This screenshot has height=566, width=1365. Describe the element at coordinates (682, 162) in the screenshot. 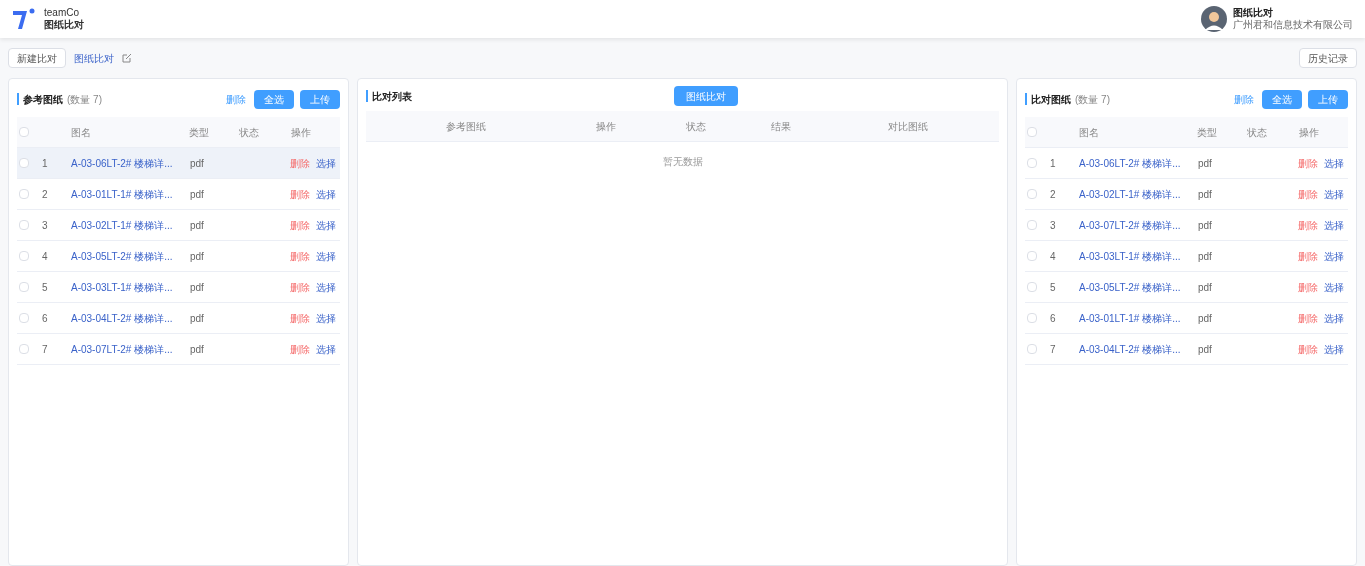

I see `empty-text: 暂无数据` at that location.